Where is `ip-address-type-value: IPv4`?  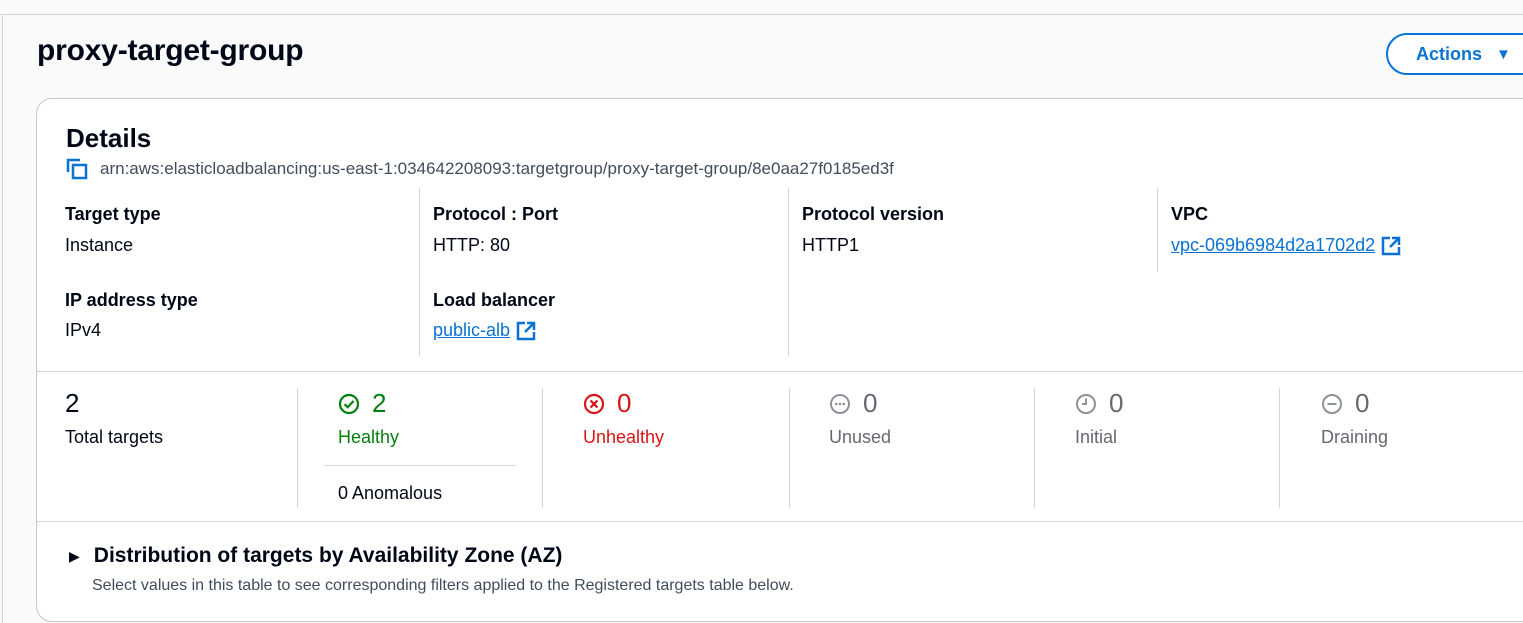
ip-address-type-value: IPv4 is located at coordinates (83, 330).